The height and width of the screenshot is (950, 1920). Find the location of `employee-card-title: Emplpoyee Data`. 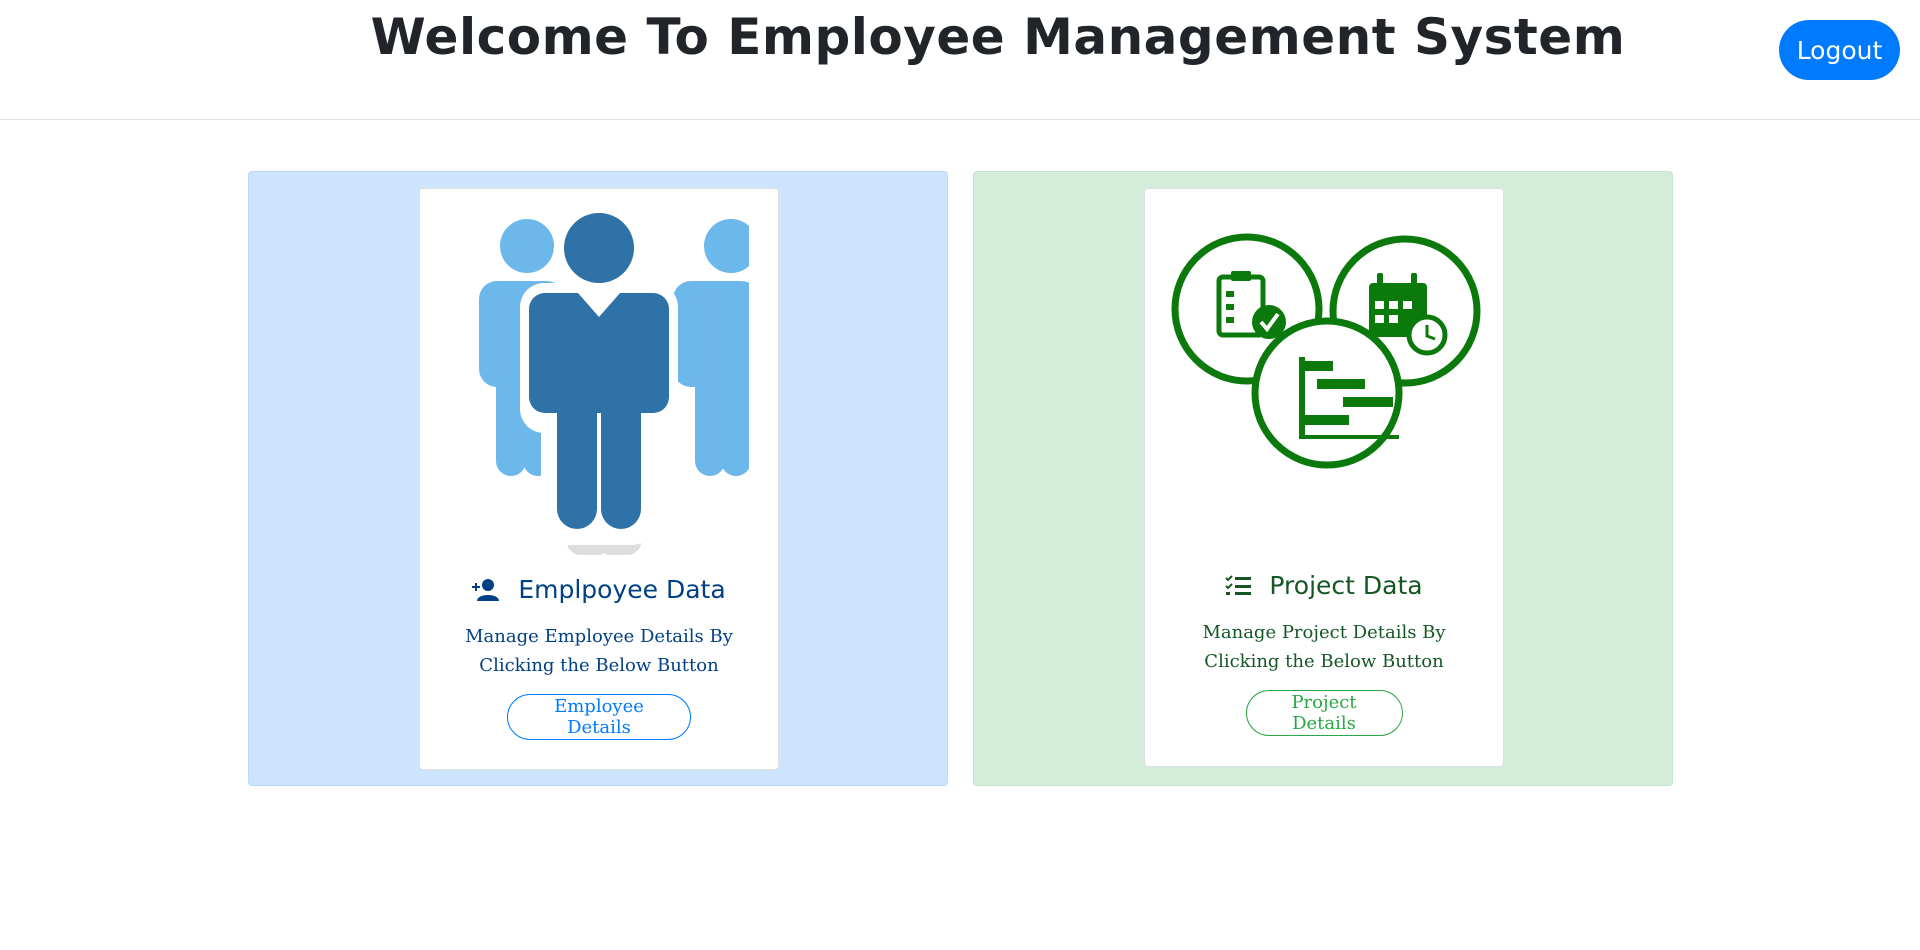

employee-card-title: Emplpoyee Data is located at coordinates (599, 589).